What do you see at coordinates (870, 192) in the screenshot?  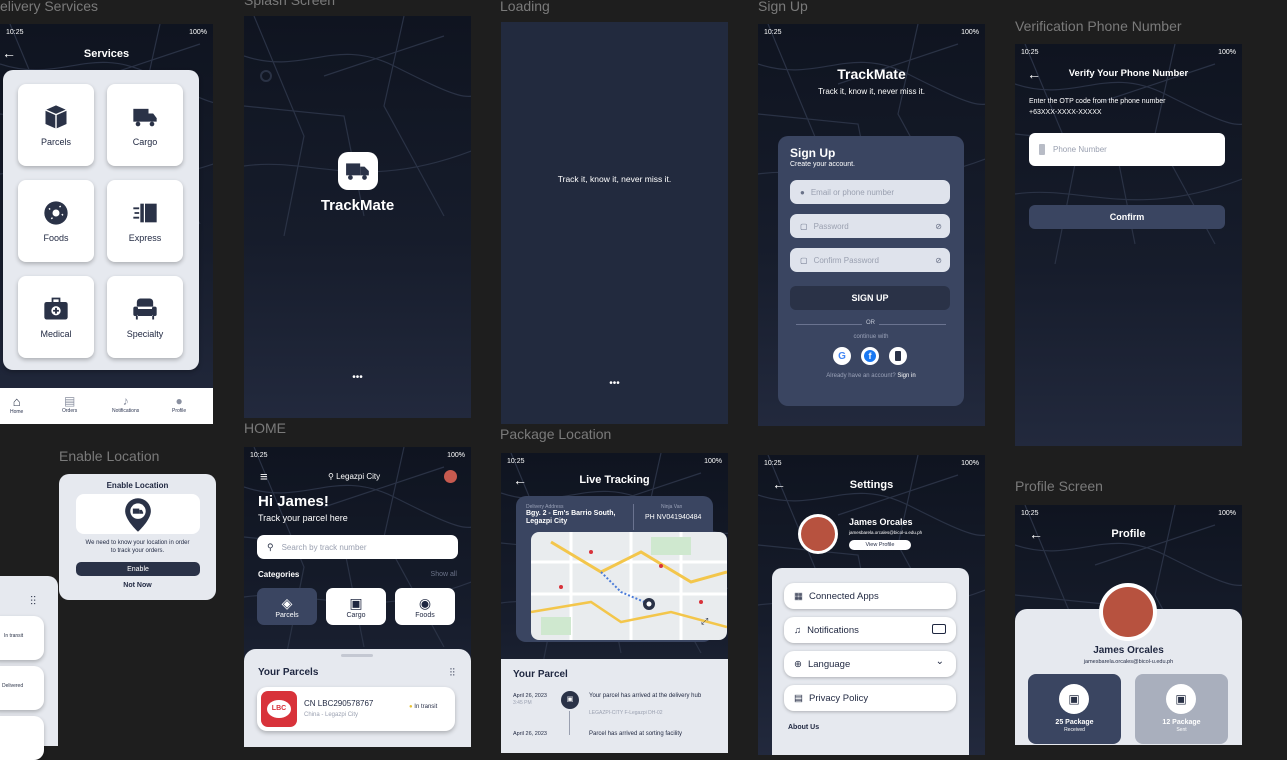 I see `email-input: ● Email or phone number` at bounding box center [870, 192].